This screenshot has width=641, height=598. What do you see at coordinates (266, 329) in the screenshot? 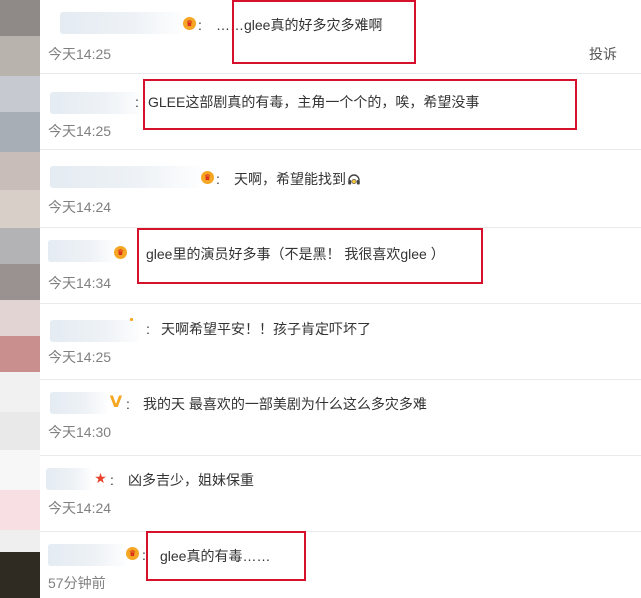
I see `comment-text: 天啊希望平安！！孩子肯定吓坏了` at bounding box center [266, 329].